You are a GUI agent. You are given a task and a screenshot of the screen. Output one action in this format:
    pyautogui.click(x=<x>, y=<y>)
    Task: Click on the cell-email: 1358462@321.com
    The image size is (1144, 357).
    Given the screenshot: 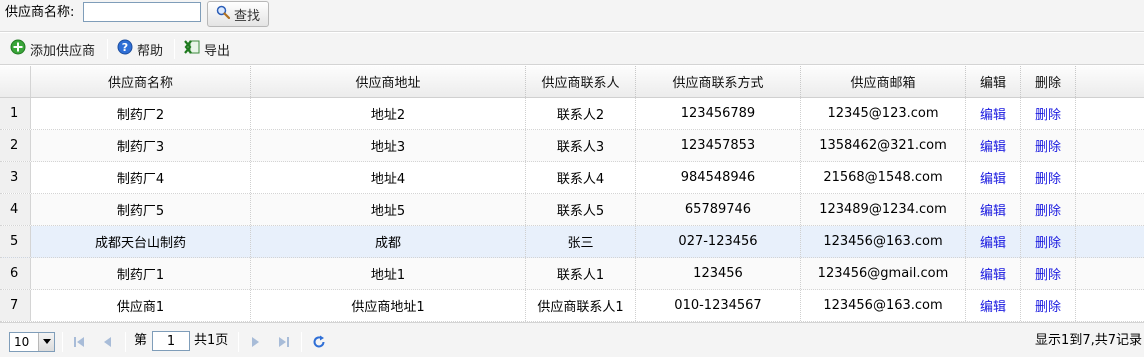 What is the action you would take?
    pyautogui.click(x=883, y=145)
    